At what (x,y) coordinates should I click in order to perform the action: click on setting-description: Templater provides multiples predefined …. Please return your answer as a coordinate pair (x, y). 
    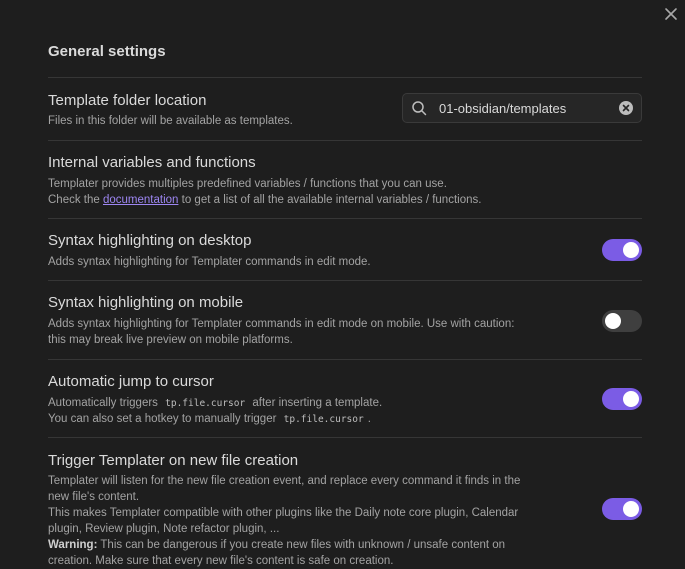
    Looking at the image, I should click on (265, 192).